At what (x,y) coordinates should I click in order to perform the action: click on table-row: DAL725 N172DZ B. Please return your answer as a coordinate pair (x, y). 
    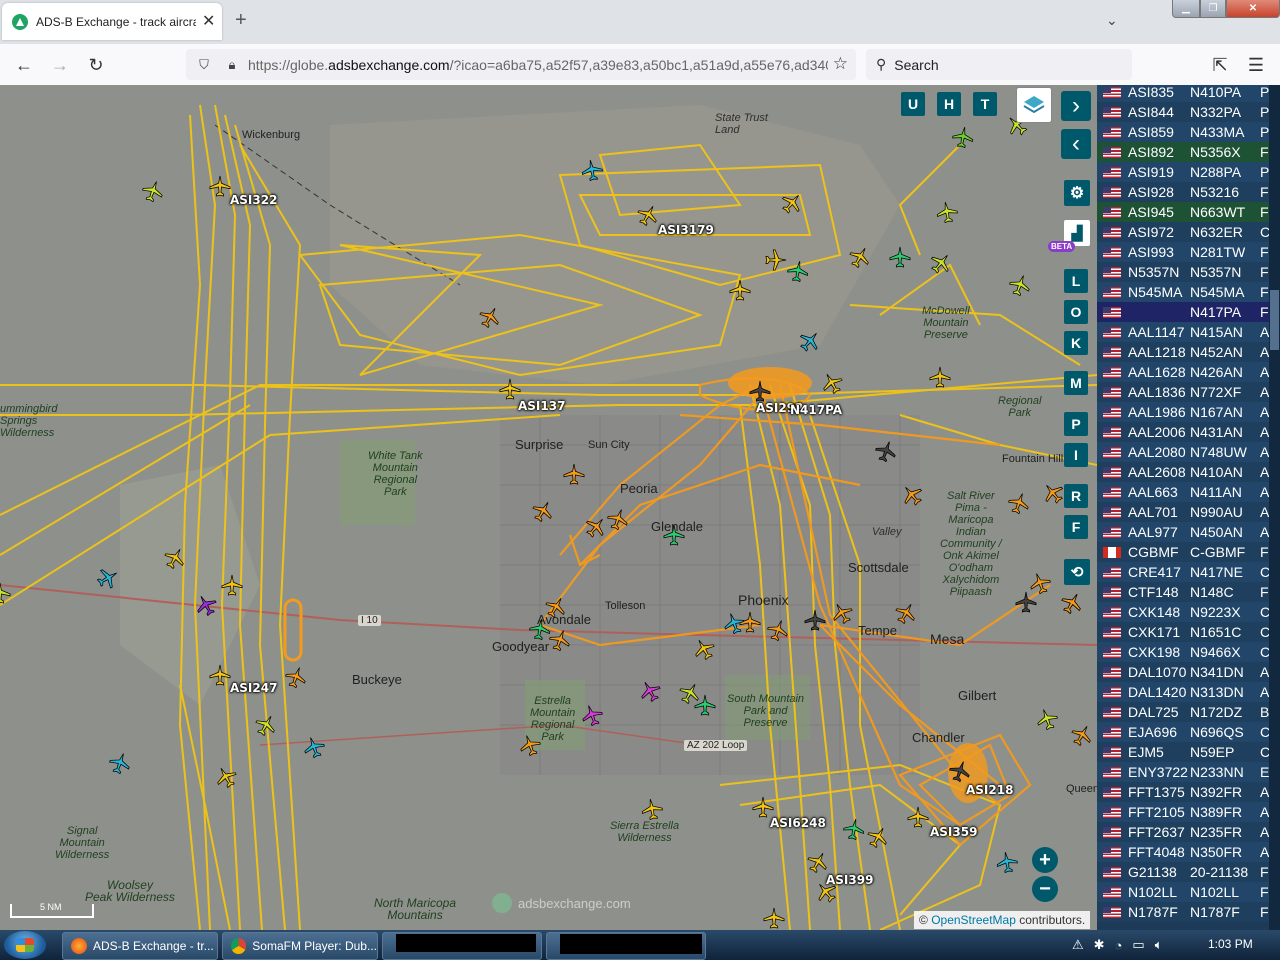
    Looking at the image, I should click on (1188, 712).